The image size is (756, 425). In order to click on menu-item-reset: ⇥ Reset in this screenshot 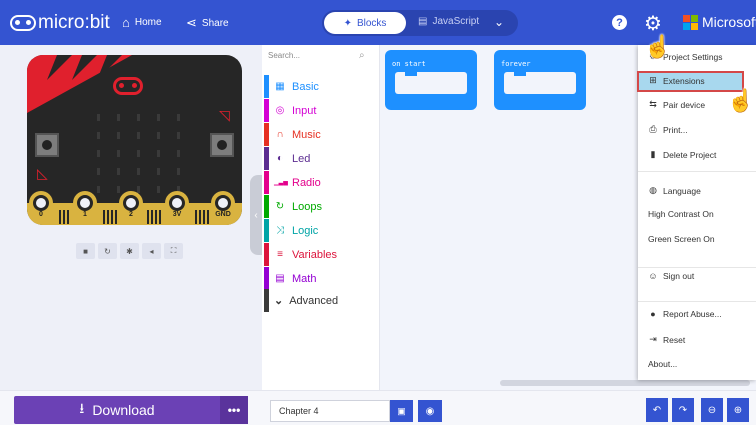, I will do `click(666, 339)`.